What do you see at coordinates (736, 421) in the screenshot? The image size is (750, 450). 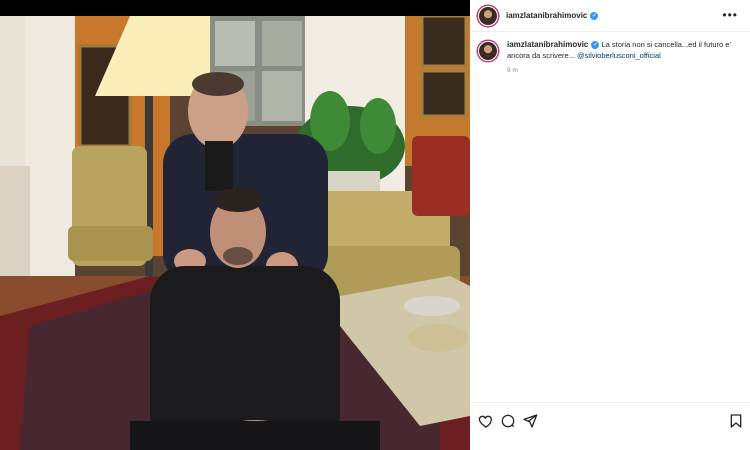 I see `bookmark-icon` at bounding box center [736, 421].